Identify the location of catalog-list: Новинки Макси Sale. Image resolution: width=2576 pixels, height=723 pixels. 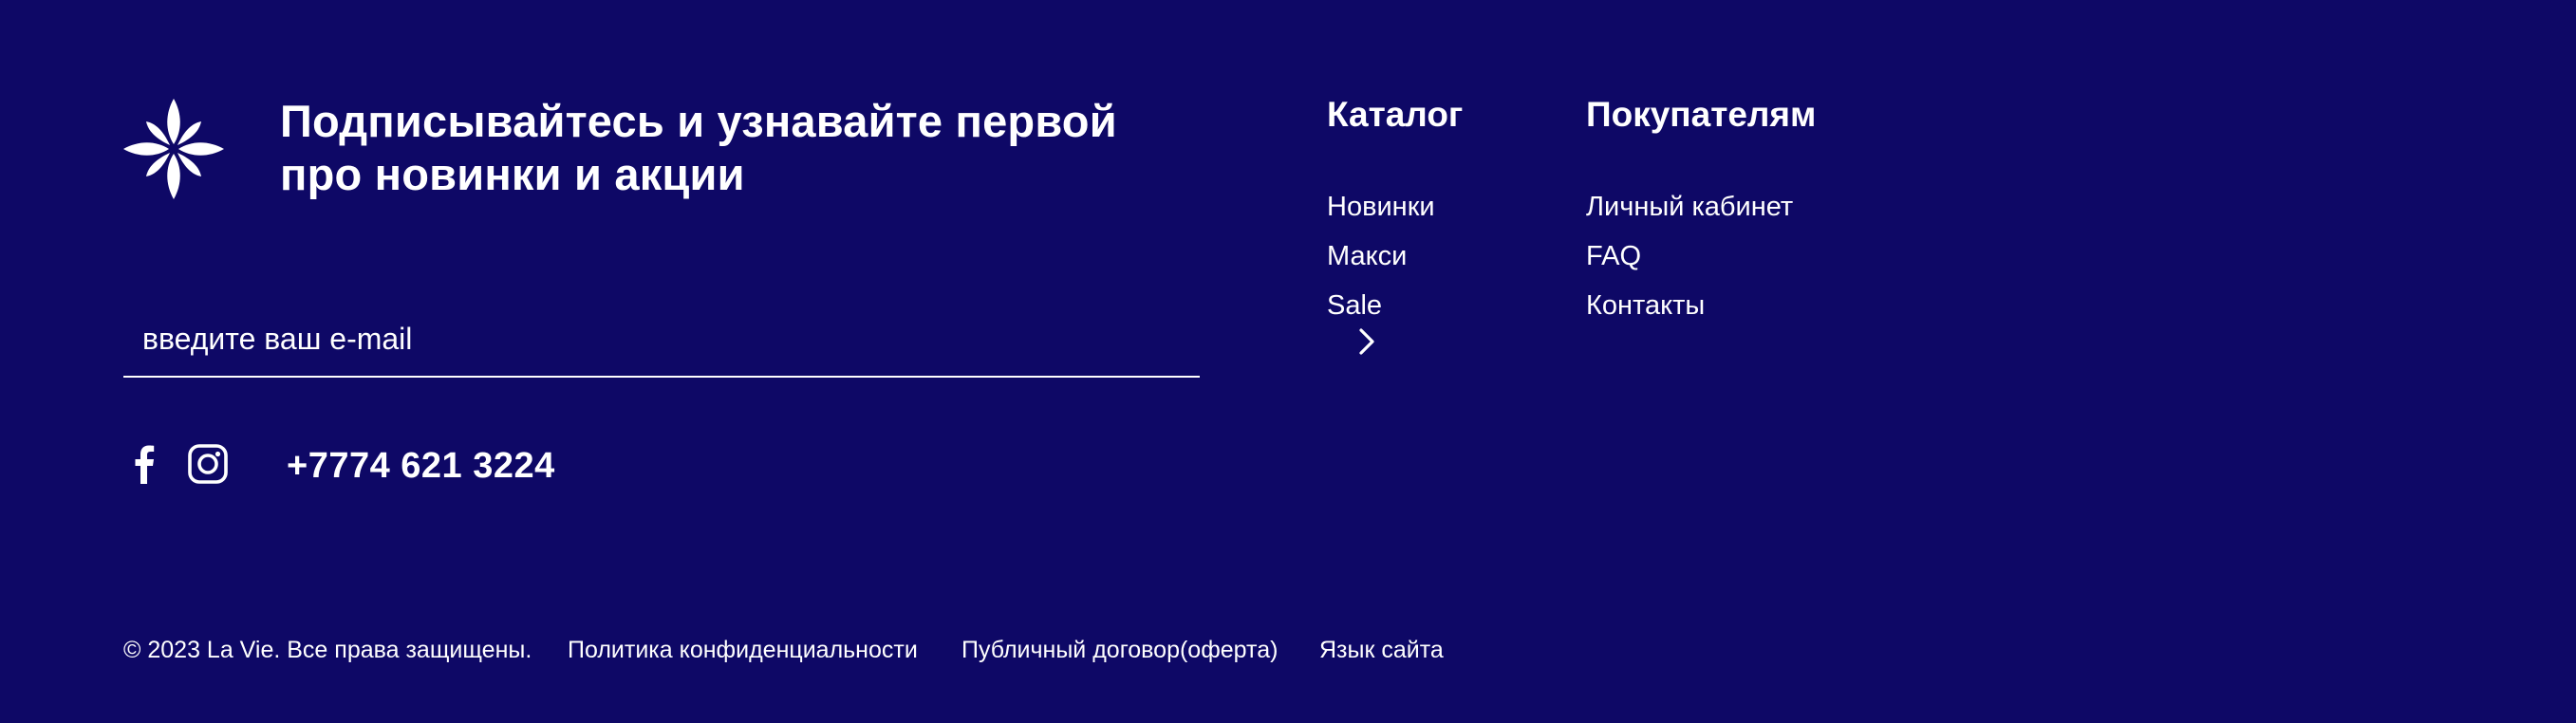
(1395, 256).